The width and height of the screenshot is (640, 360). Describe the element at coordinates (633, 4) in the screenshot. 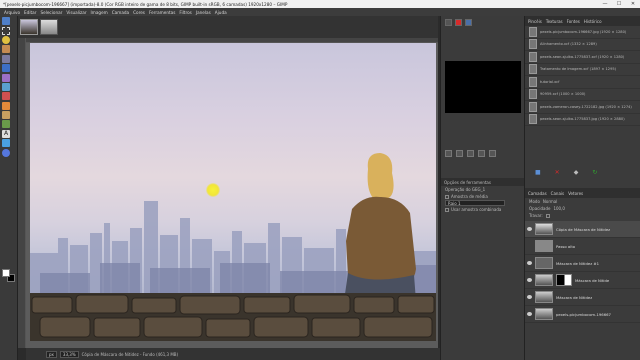

I see `close-button: ✕` at that location.